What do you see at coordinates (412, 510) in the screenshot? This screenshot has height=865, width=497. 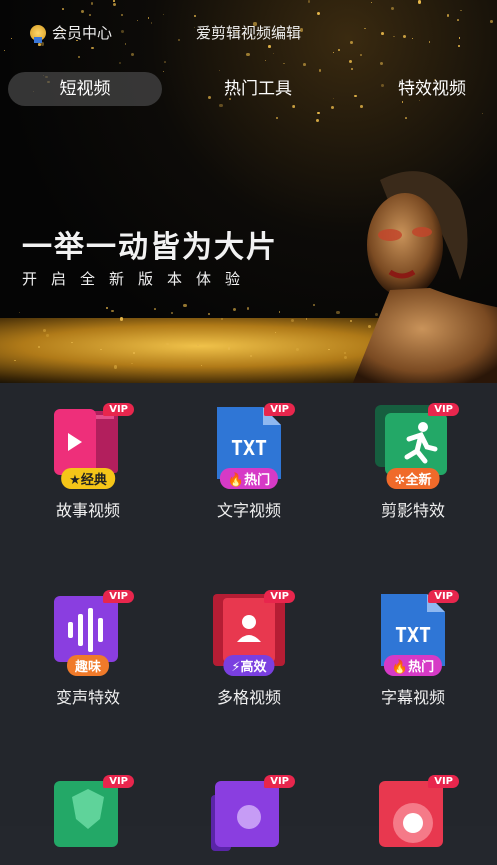 I see `tool-label: 剪影特效` at bounding box center [412, 510].